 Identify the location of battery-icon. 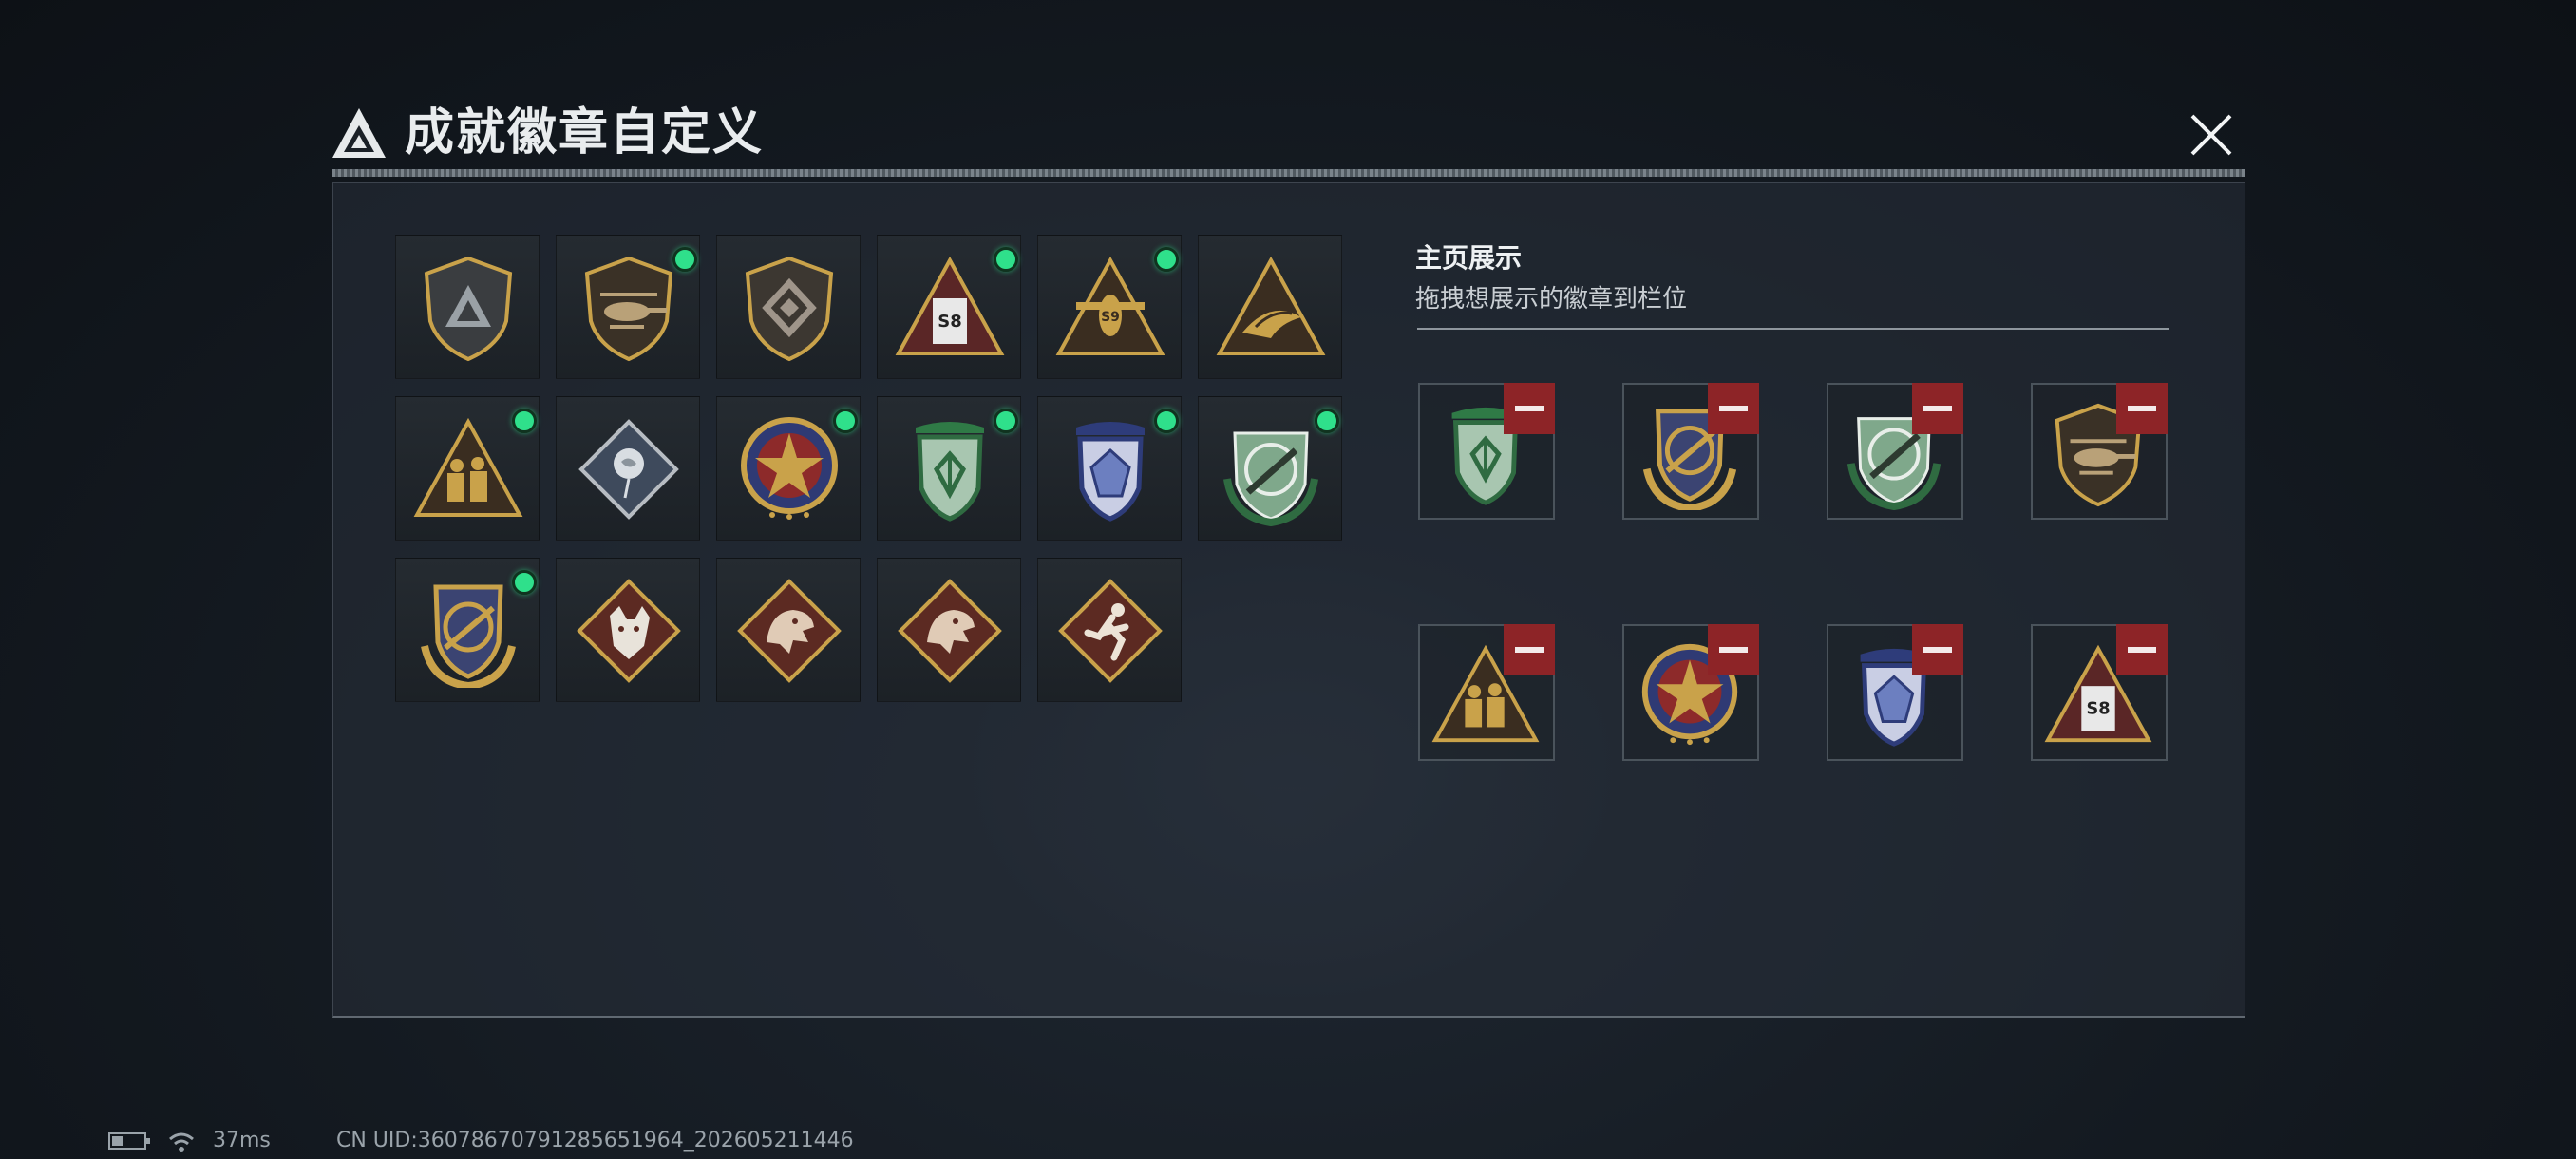
(130, 1143).